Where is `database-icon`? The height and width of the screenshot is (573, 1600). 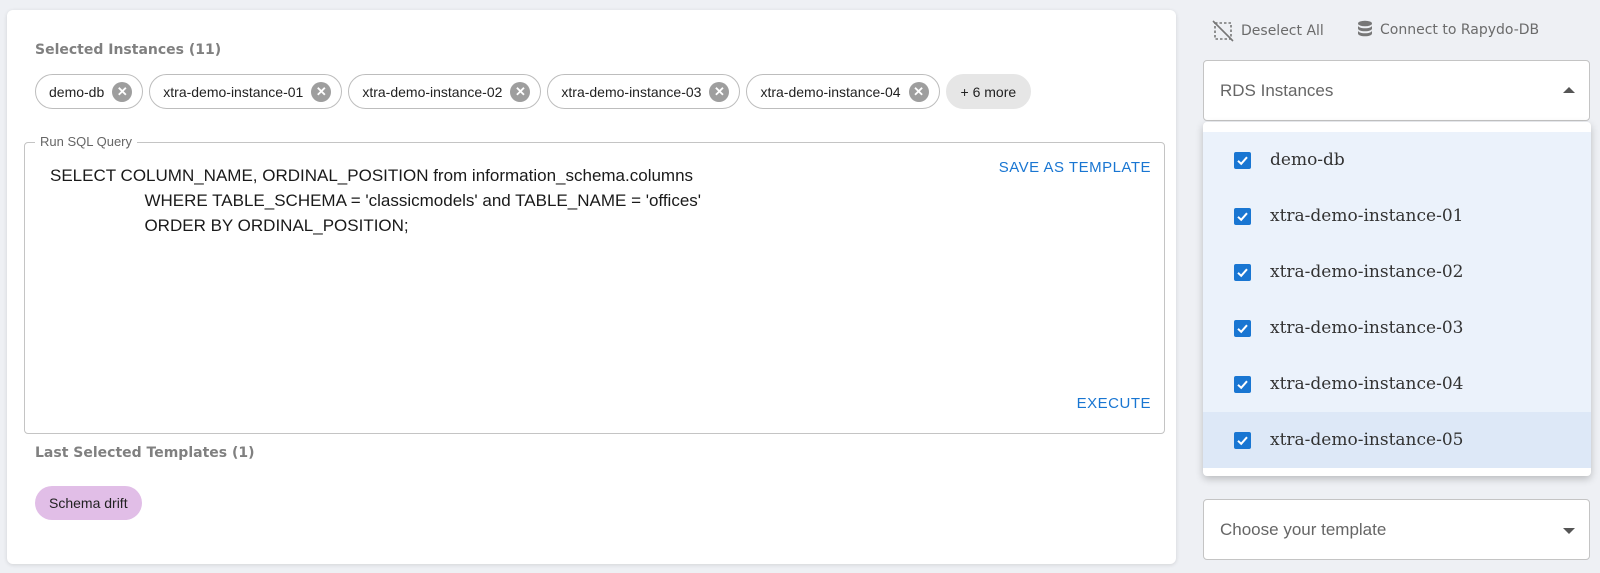 database-icon is located at coordinates (1365, 30).